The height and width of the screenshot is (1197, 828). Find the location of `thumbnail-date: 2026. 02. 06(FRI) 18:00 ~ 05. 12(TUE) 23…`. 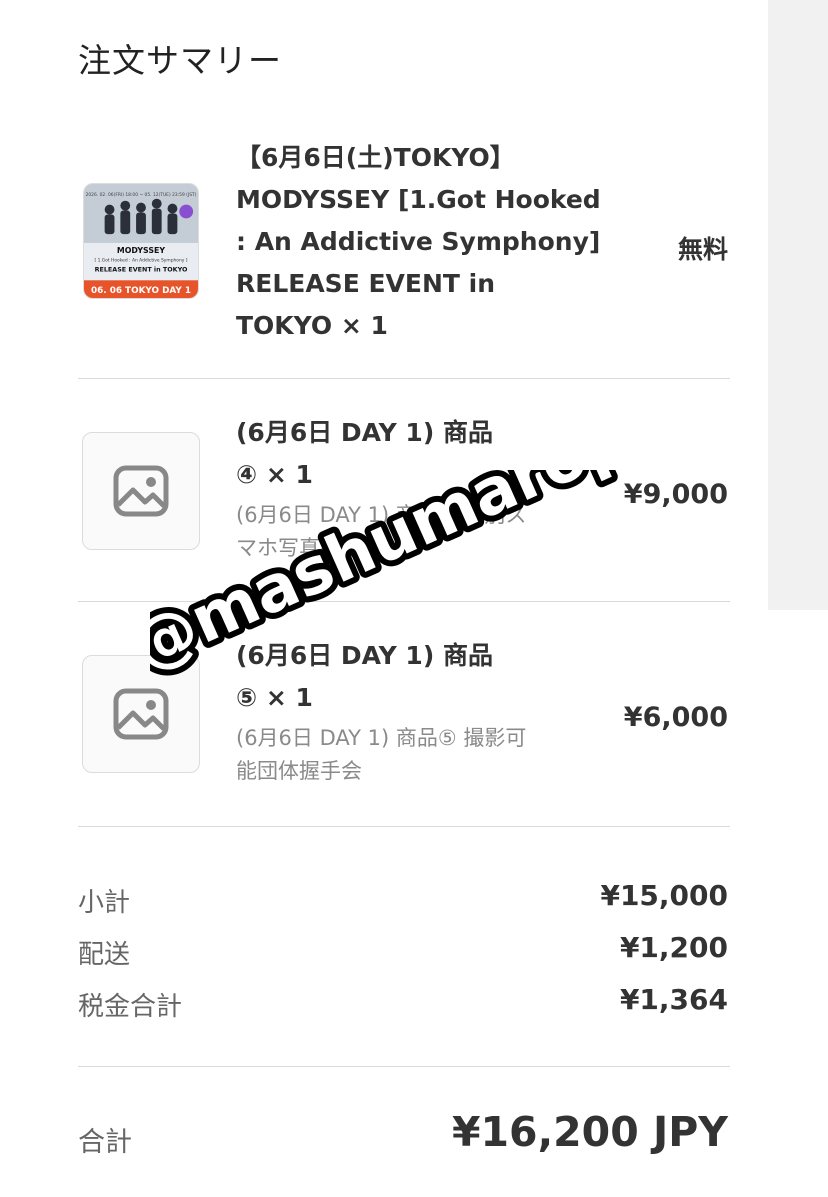

thumbnail-date: 2026. 02. 06(FRI) 18:00 ~ 05. 12(TUE) 23… is located at coordinates (141, 195).